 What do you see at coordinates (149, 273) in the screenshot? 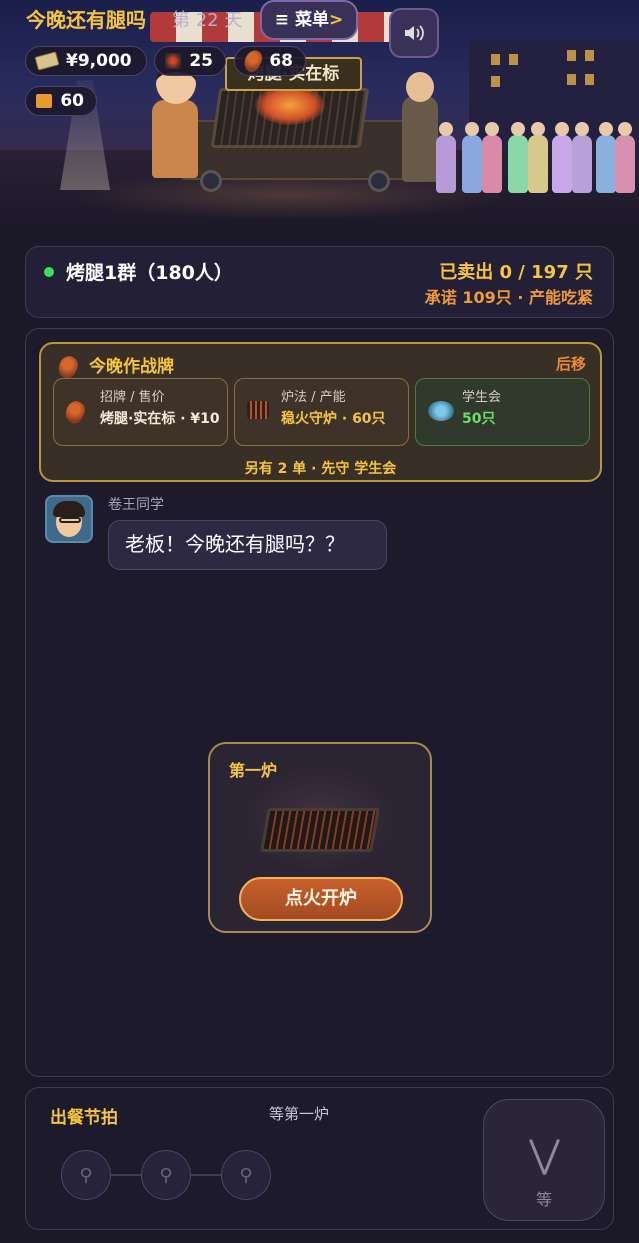
I see `group-name: 烤腿1群（180人）` at bounding box center [149, 273].